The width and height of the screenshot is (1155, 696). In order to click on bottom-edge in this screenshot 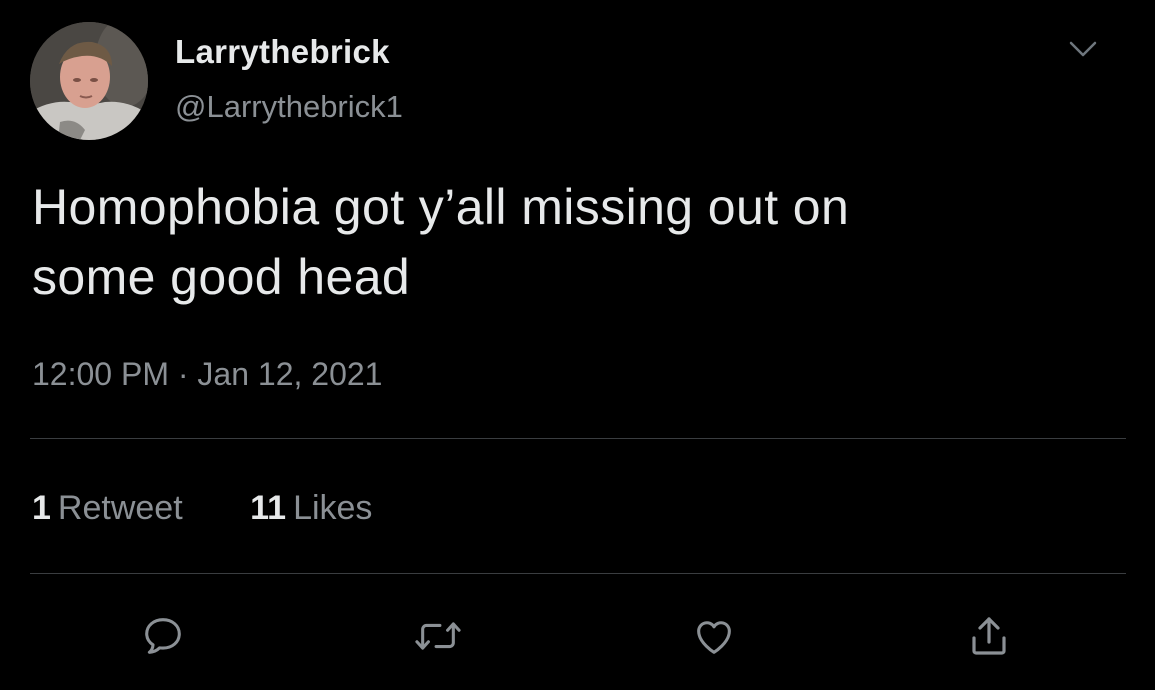, I will do `click(577, 693)`.